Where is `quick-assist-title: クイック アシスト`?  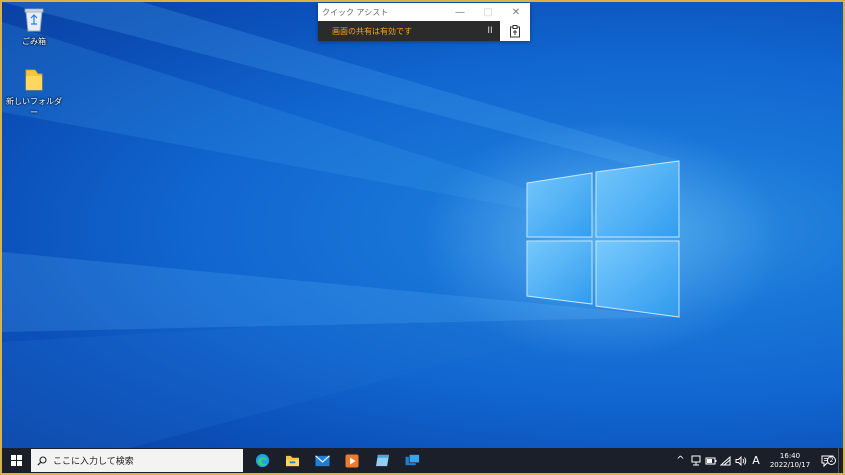
quick-assist-title: クイック アシスト is located at coordinates (355, 12).